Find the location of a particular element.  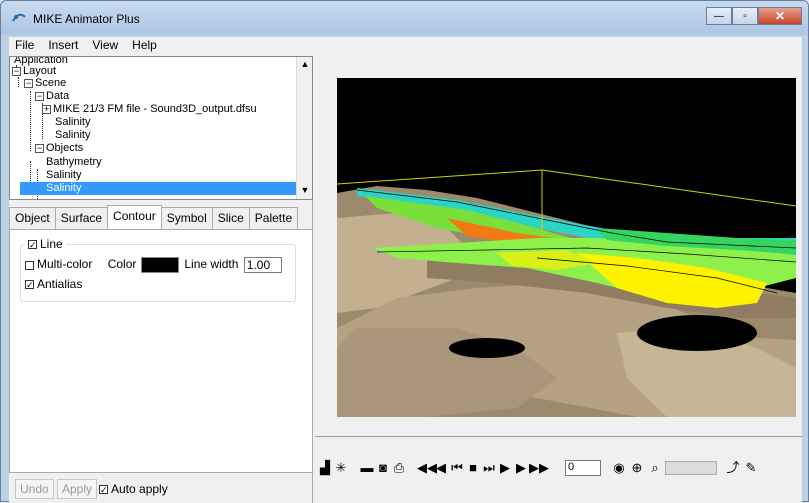

tab-surface: Surface is located at coordinates (81, 218).